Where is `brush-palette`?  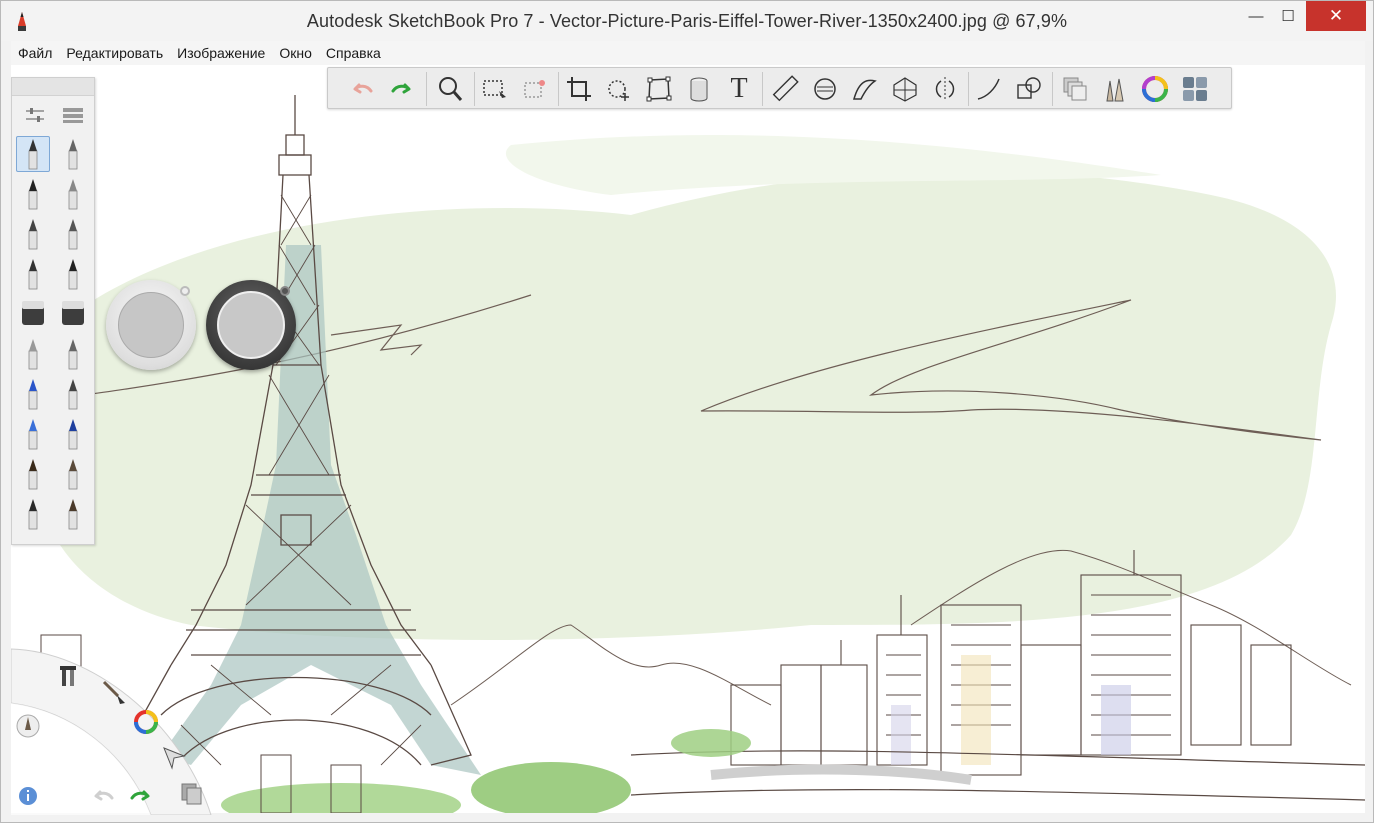
brush-palette is located at coordinates (53, 311).